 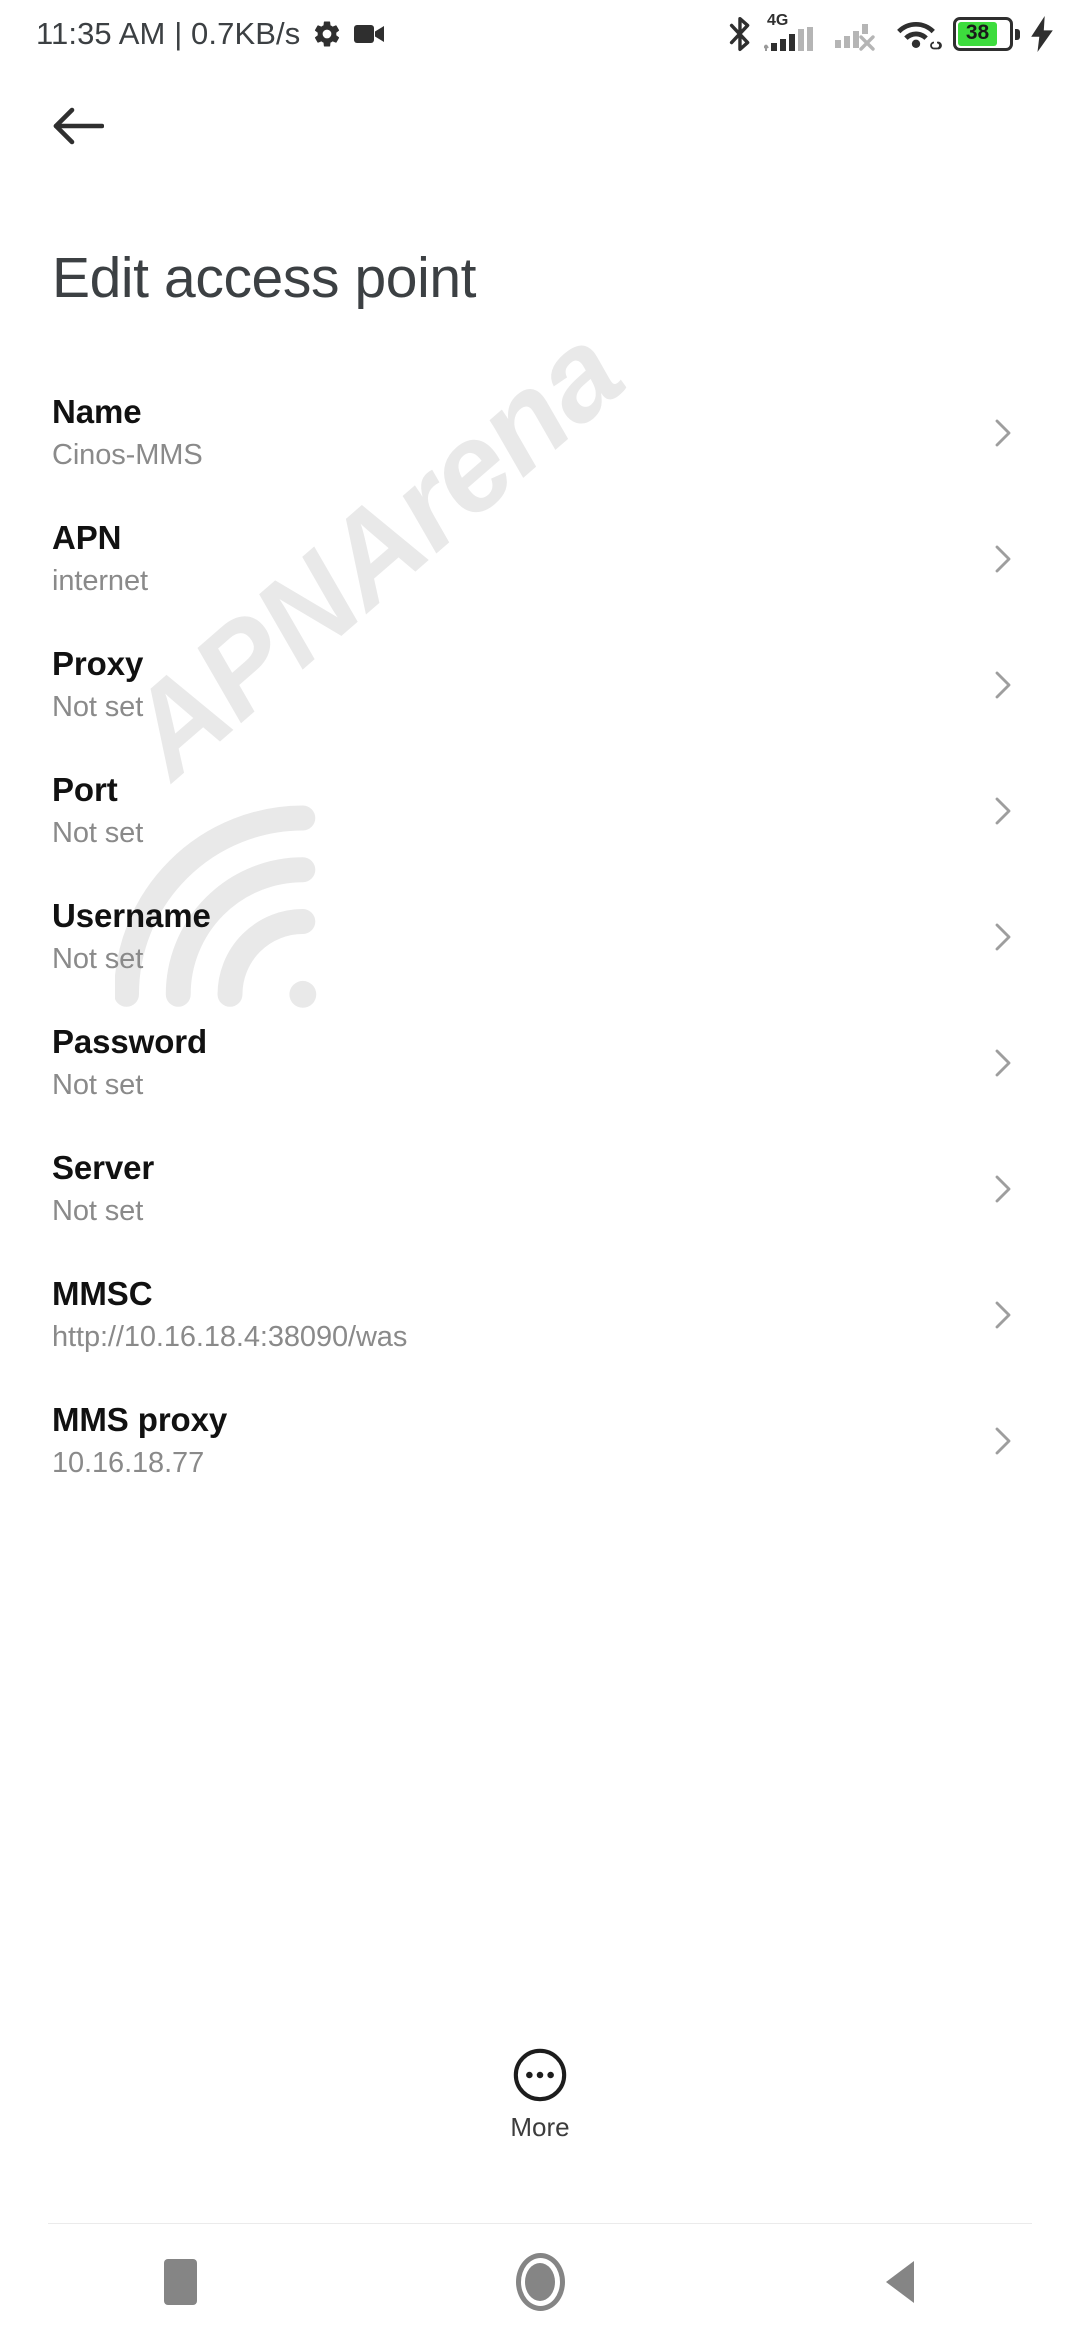 I want to click on more-button: More, so click(x=540, y=2094).